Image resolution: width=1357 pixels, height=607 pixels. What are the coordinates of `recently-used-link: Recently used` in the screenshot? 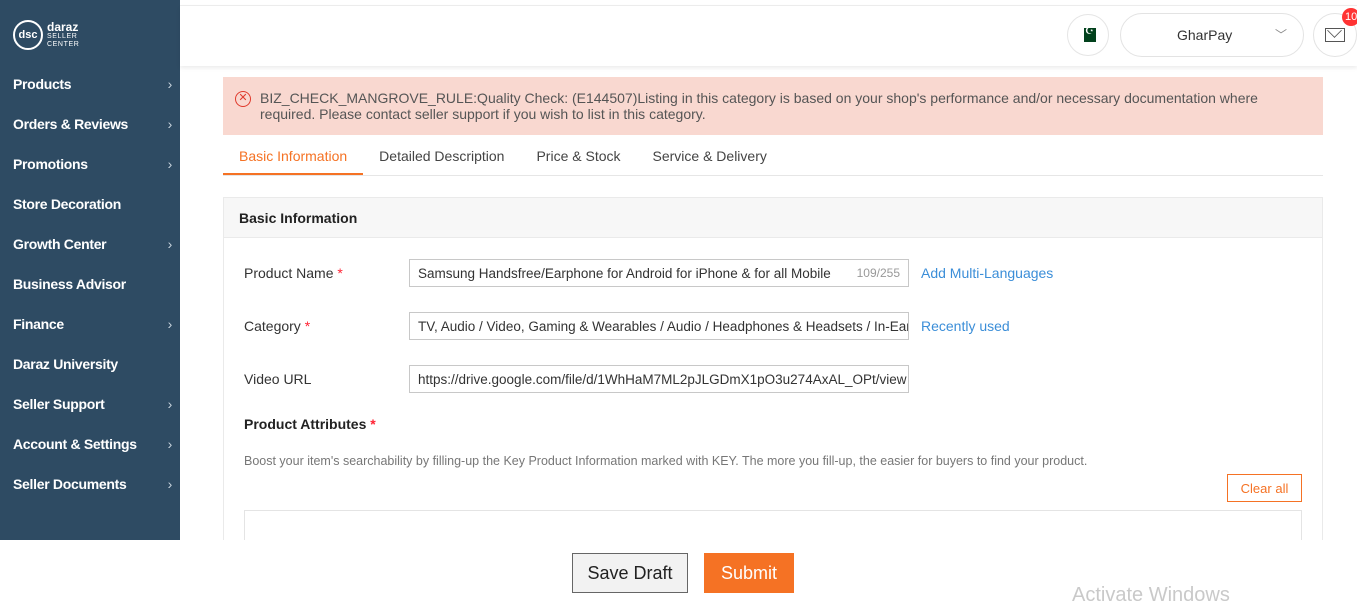 It's located at (965, 326).